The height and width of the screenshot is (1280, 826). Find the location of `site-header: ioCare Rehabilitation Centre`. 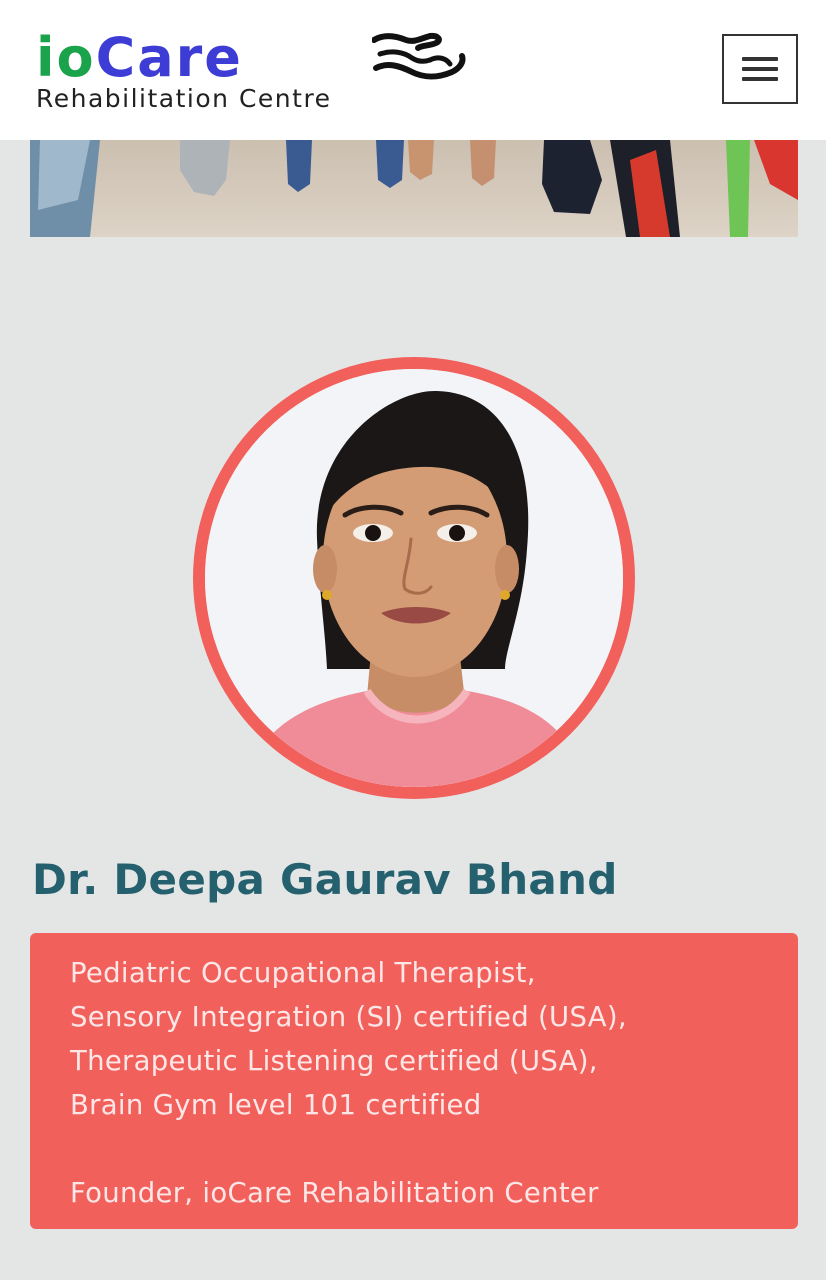

site-header: ioCare Rehabilitation Centre is located at coordinates (413, 70).